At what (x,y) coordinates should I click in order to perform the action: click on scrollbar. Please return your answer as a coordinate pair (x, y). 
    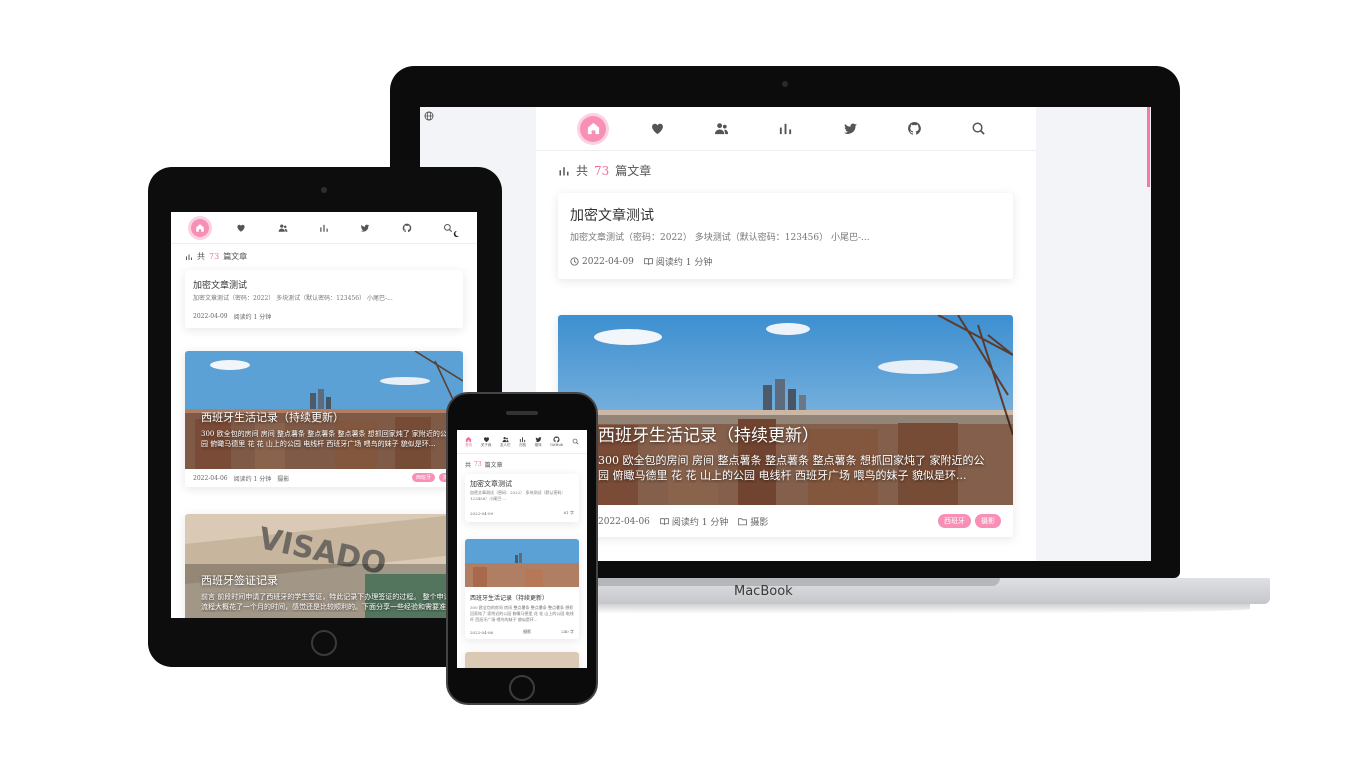
    Looking at the image, I should click on (1148, 147).